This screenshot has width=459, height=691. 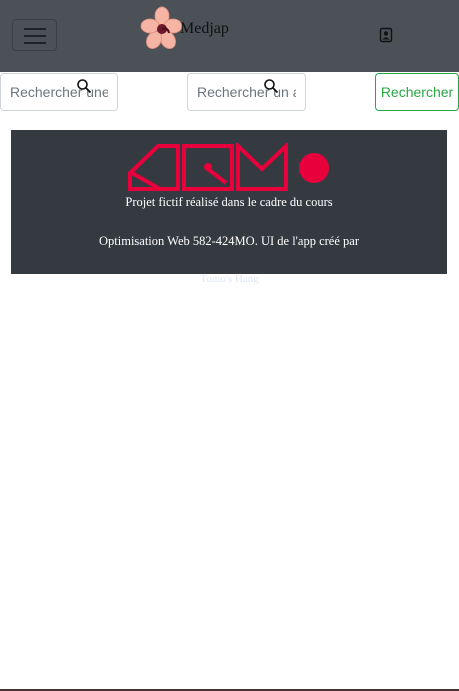 I want to click on search-button: Rechercher, so click(x=417, y=92).